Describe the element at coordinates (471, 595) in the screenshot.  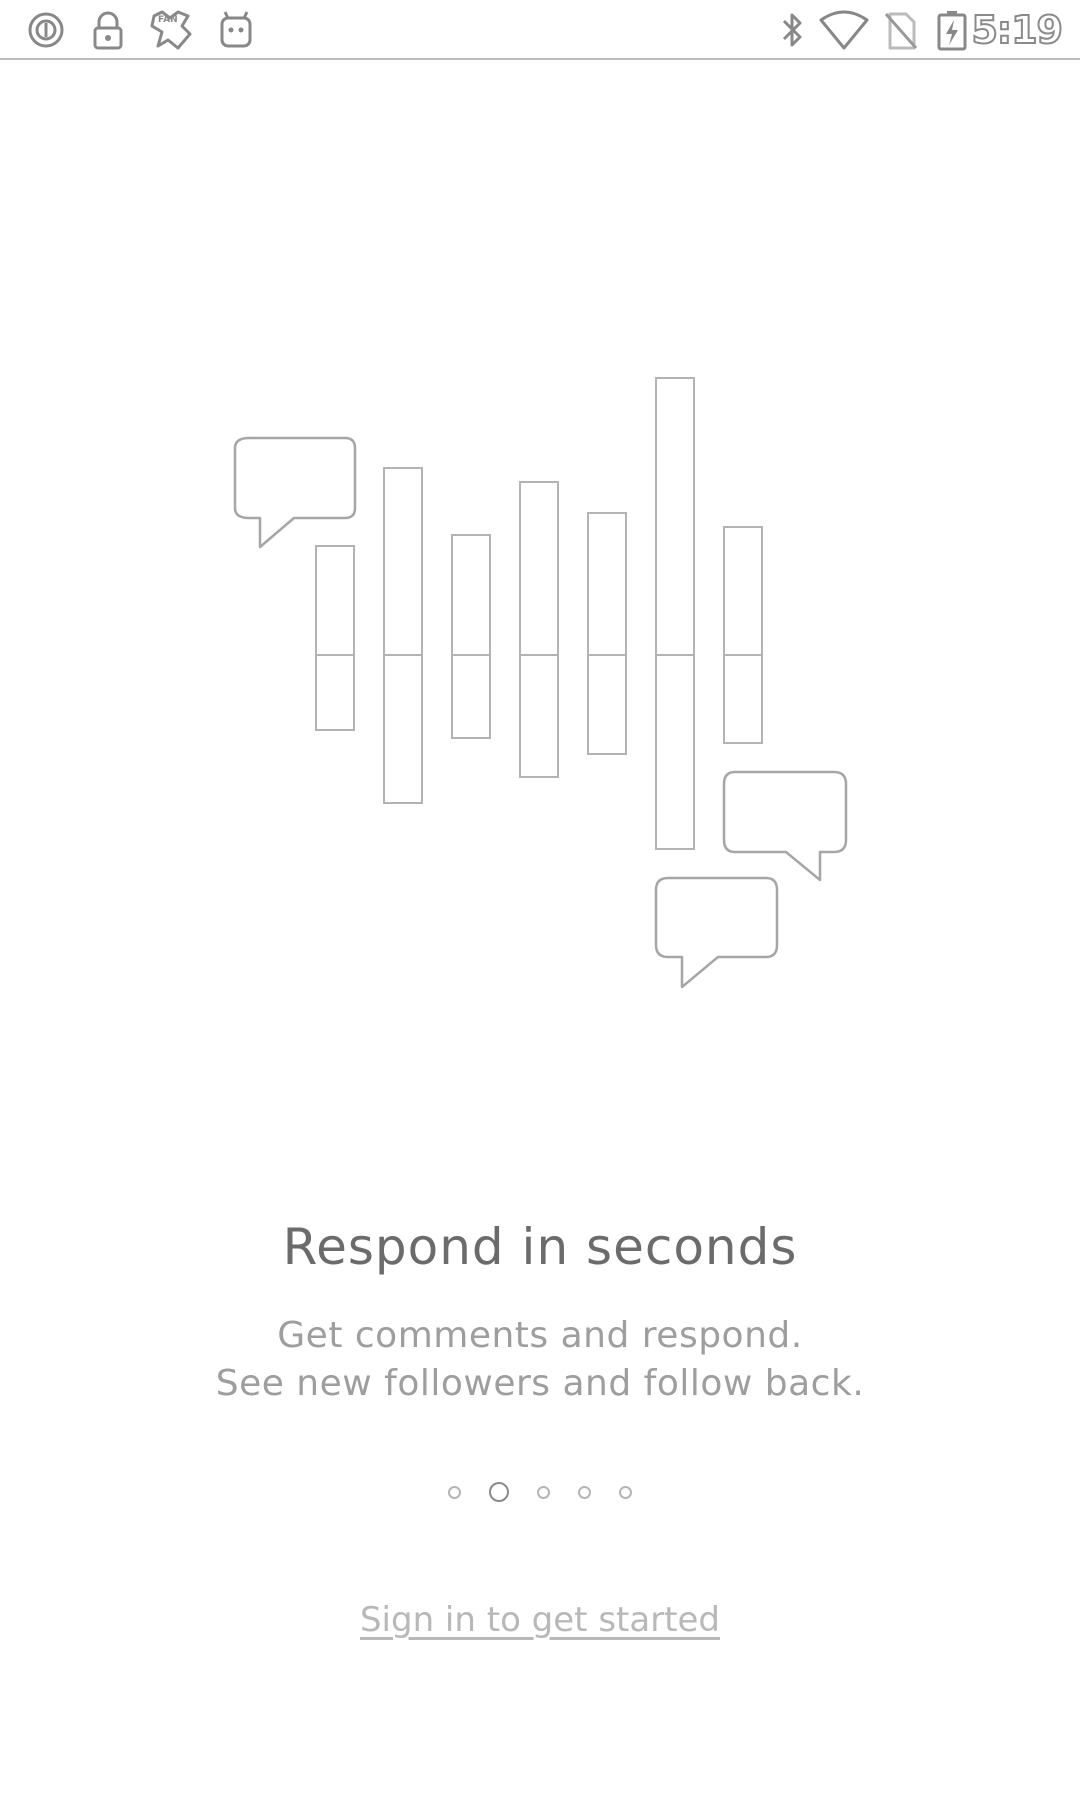
I see `bar-3-upper` at that location.